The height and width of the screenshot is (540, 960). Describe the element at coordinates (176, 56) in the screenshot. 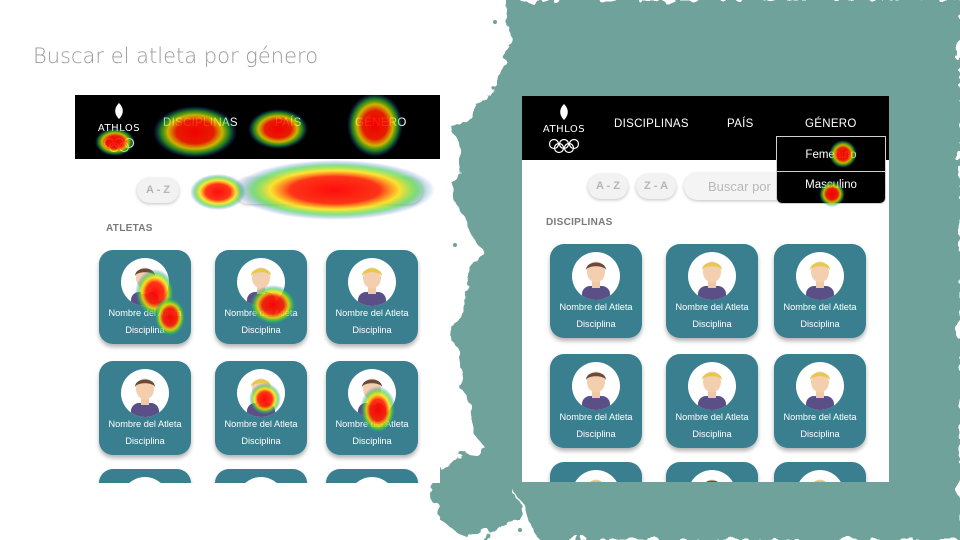

I see `slide-title: Buscar el atleta por género` at that location.